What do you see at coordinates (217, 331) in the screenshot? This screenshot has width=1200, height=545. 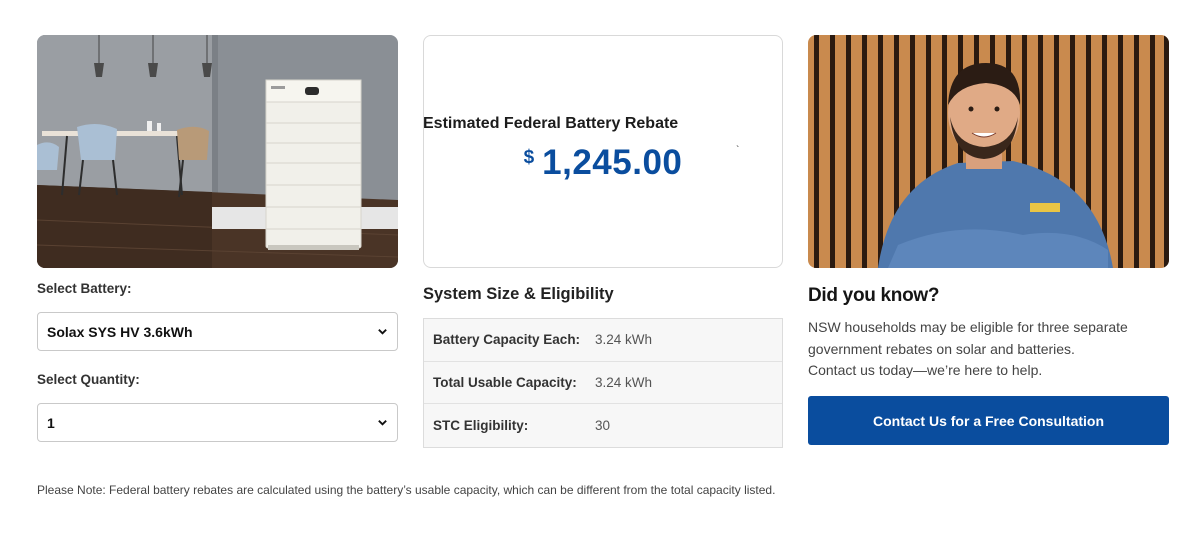 I see `battery-select: Solax SYS HV 3.6kWh` at bounding box center [217, 331].